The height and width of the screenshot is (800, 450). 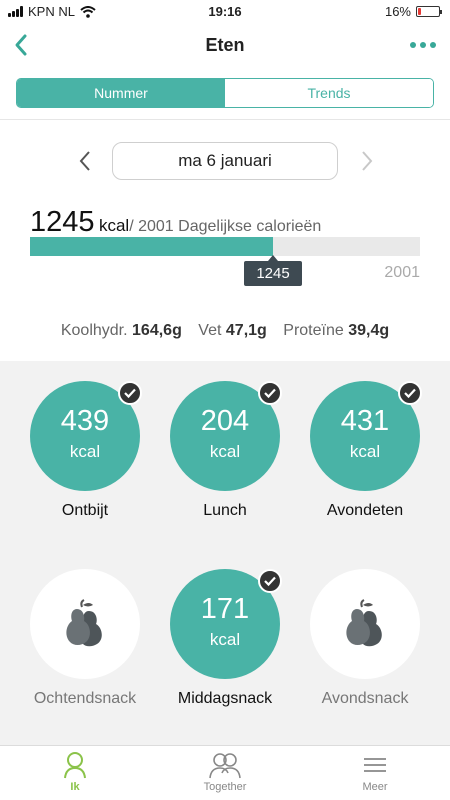 I want to click on meal-avondsnack: Avondsnack, so click(x=365, y=639).